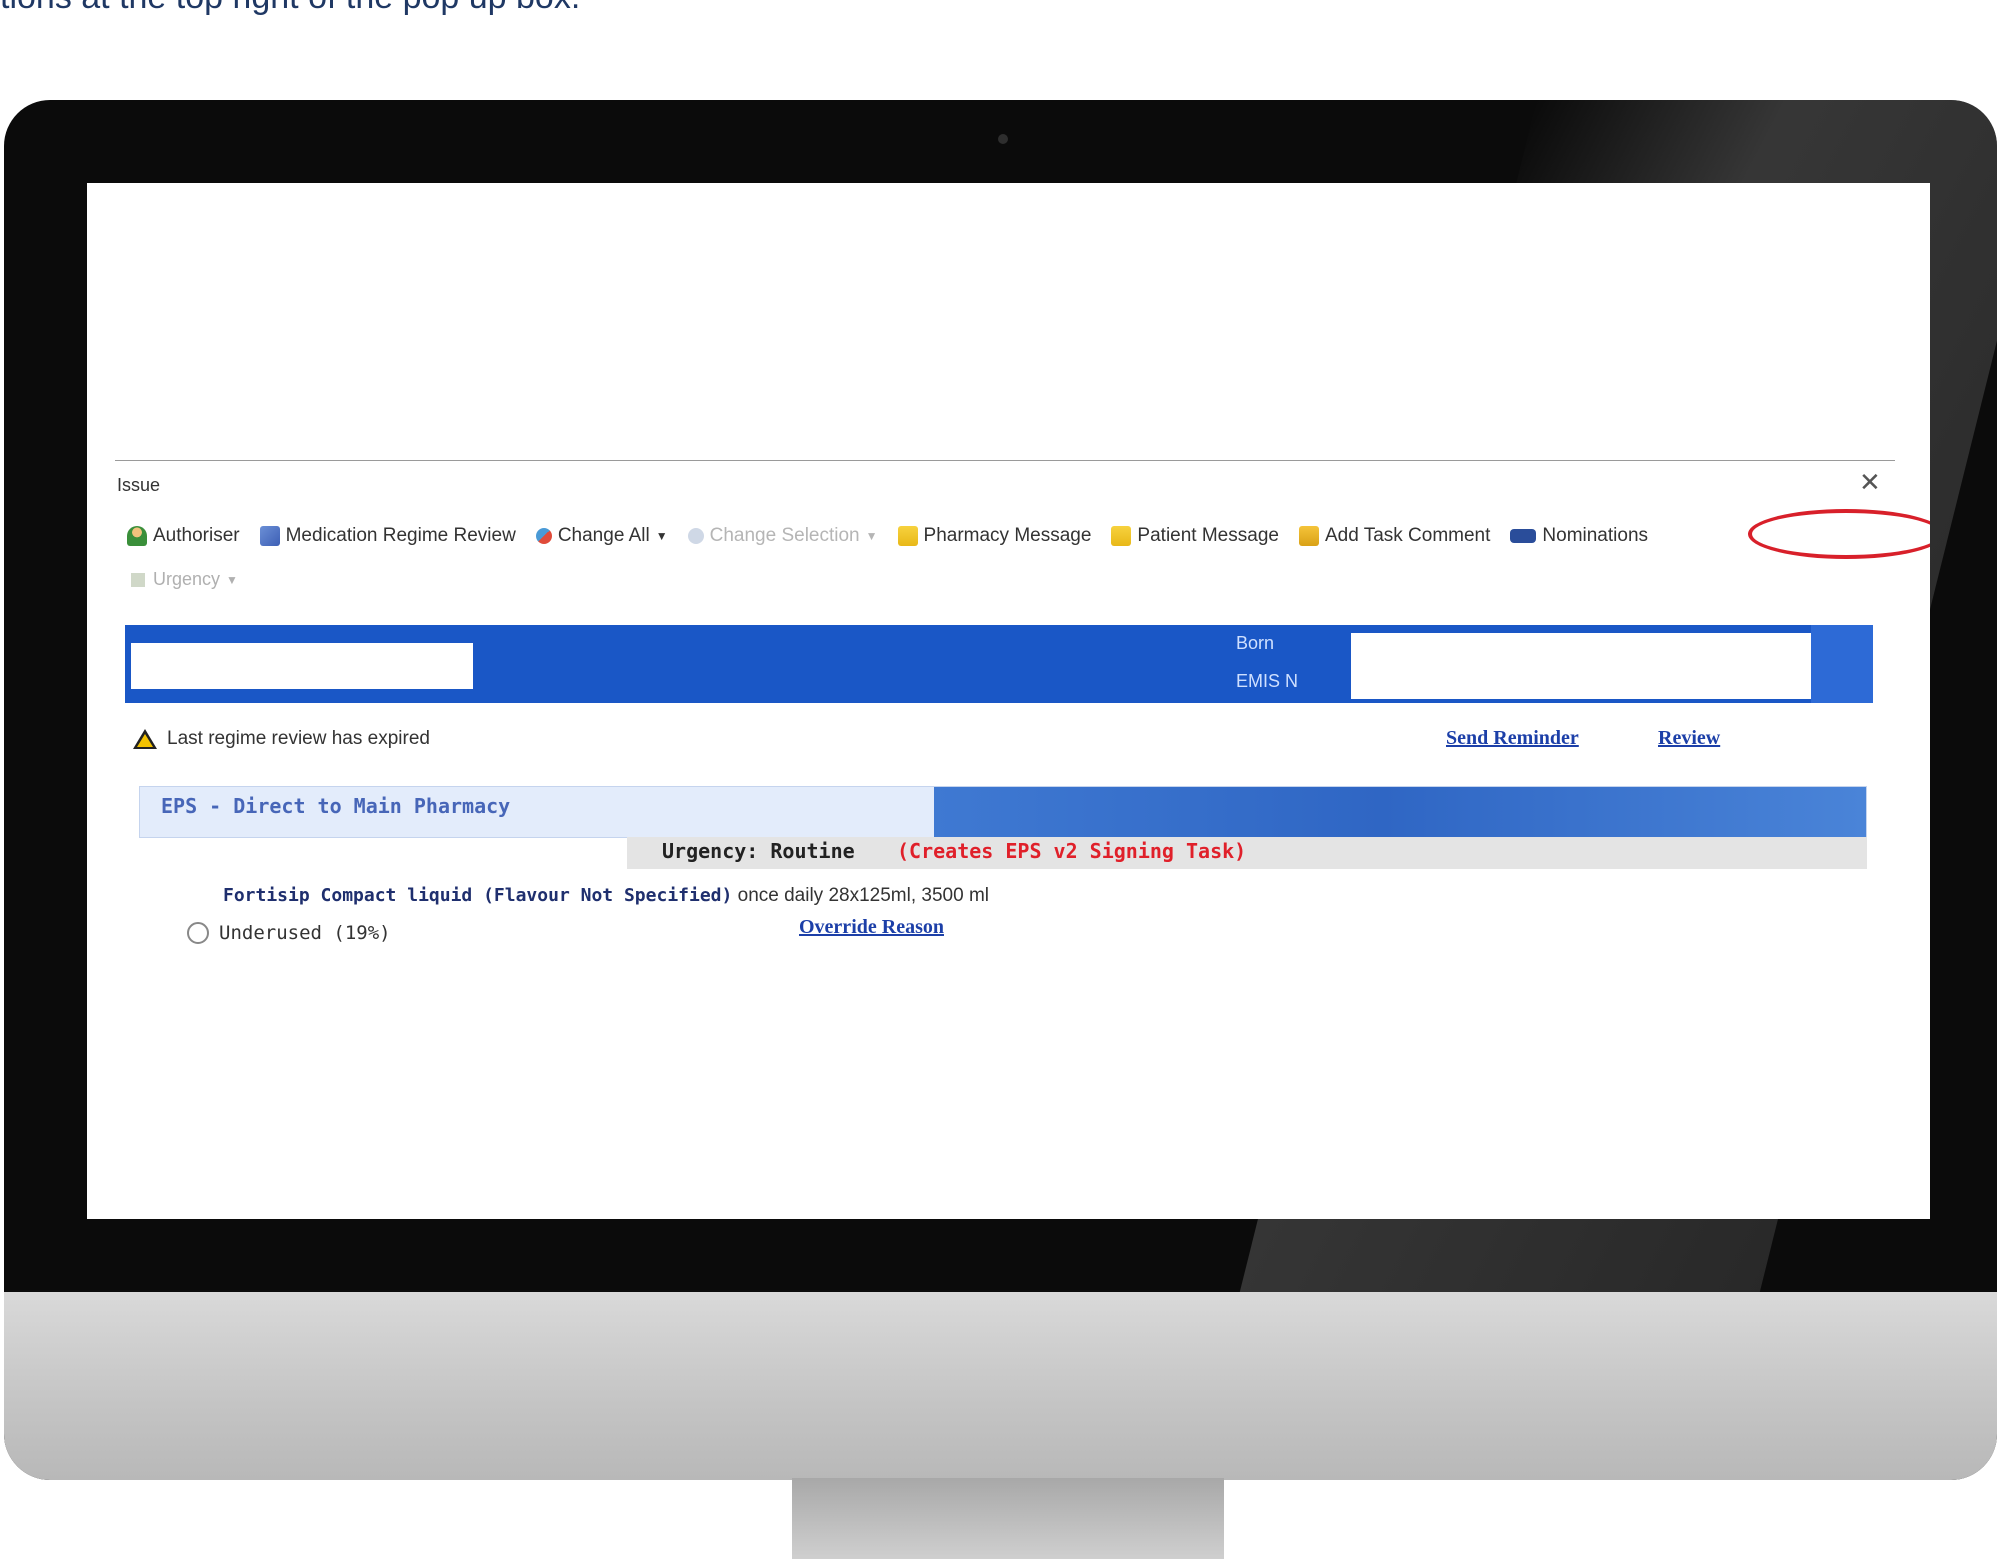  I want to click on dialog-divider, so click(1005, 460).